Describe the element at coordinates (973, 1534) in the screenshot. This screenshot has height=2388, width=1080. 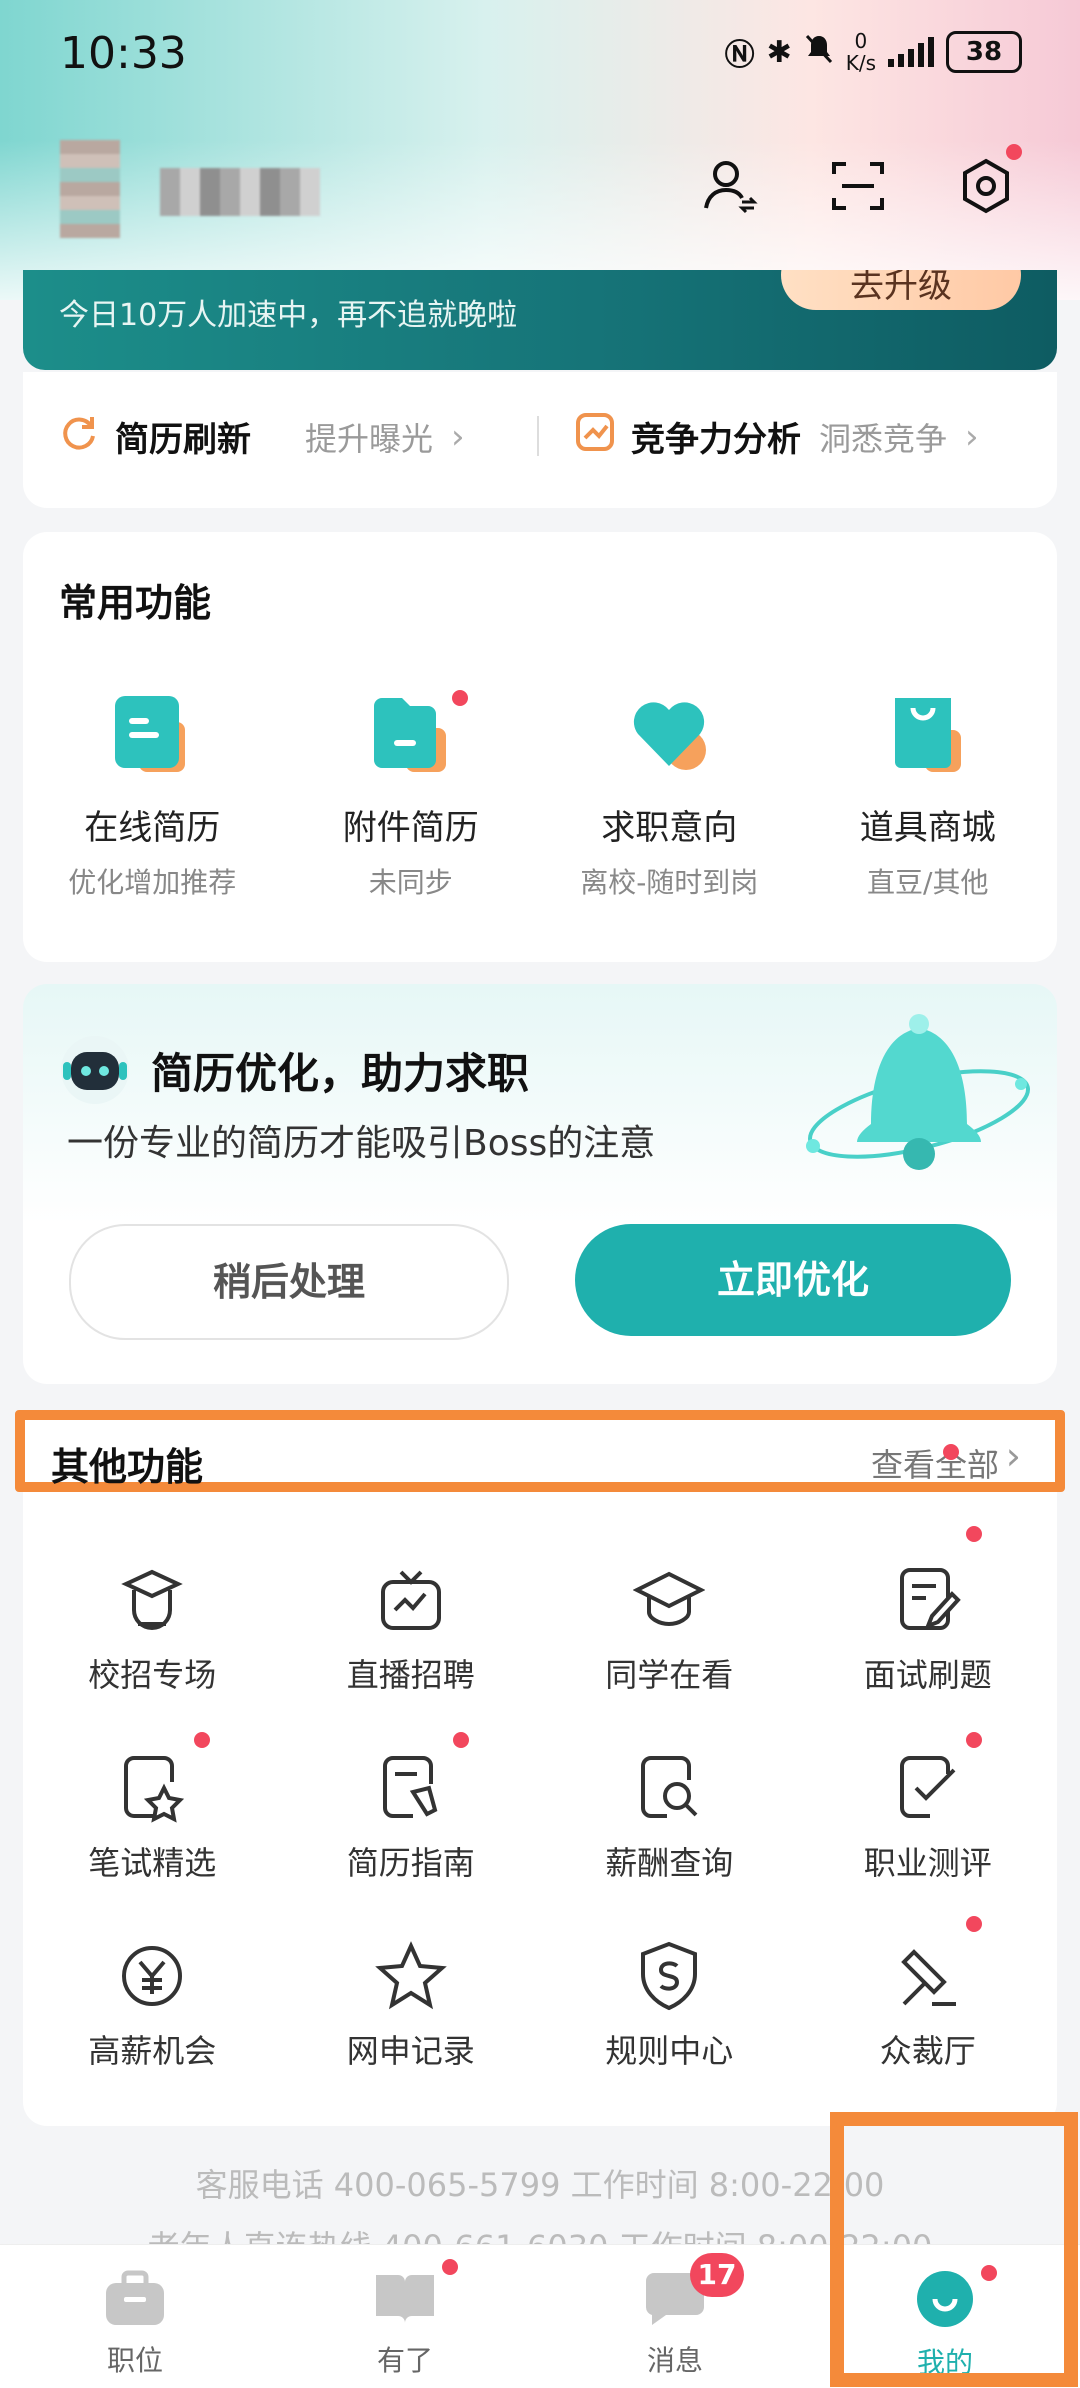
I see `interview-red-dot` at that location.